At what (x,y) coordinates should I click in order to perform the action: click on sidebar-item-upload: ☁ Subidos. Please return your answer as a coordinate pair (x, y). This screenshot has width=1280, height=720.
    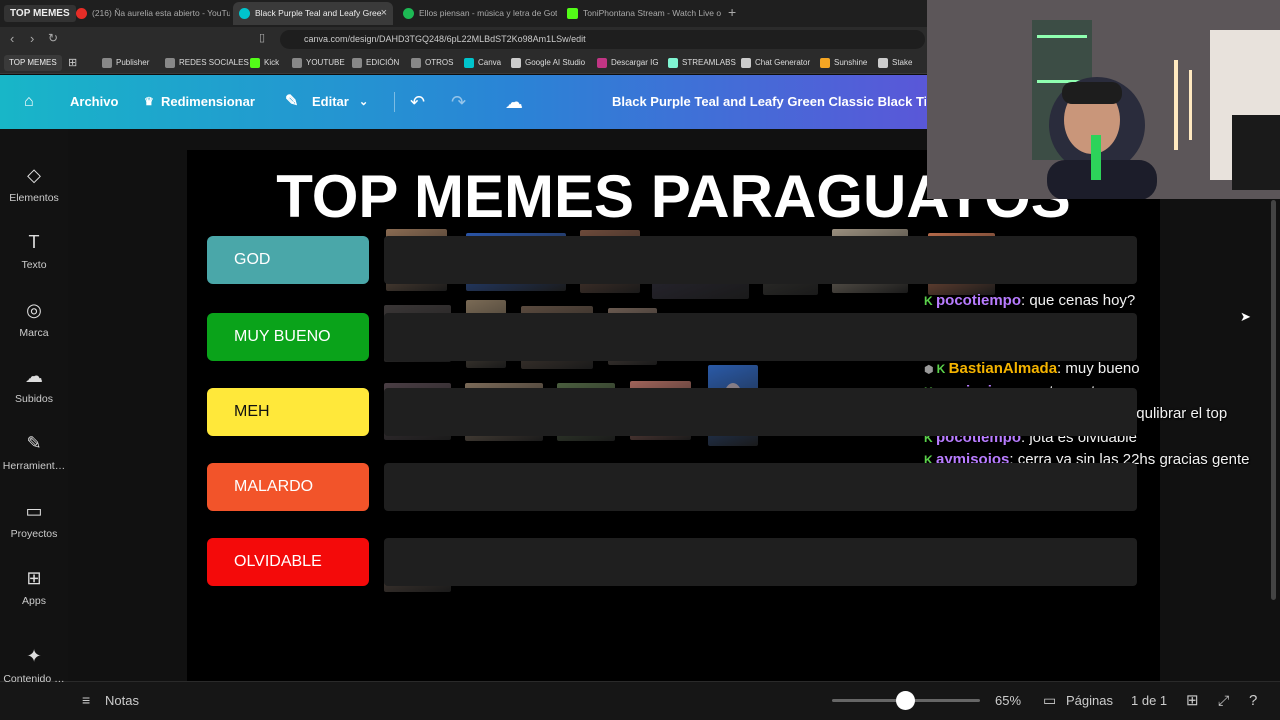
    Looking at the image, I should click on (34, 385).